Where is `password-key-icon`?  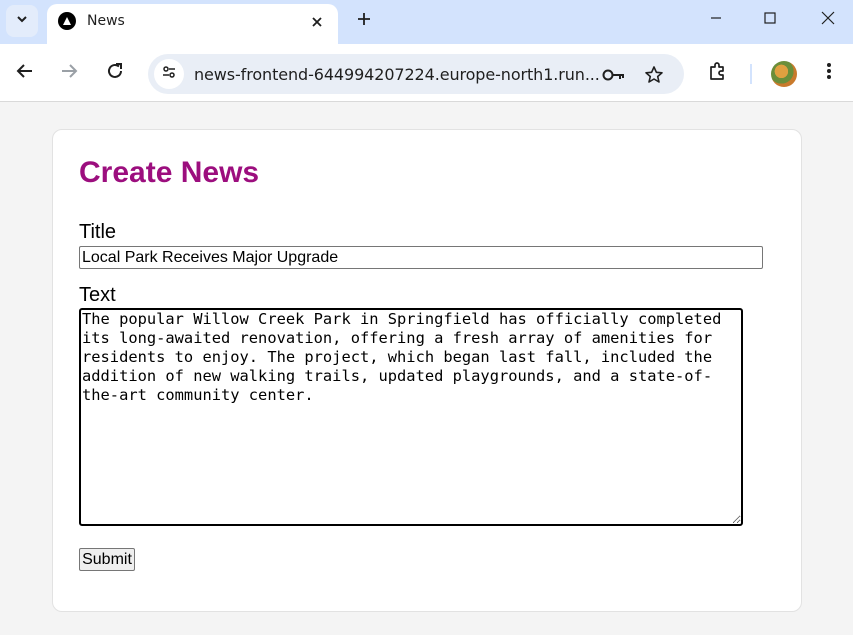
password-key-icon is located at coordinates (614, 75).